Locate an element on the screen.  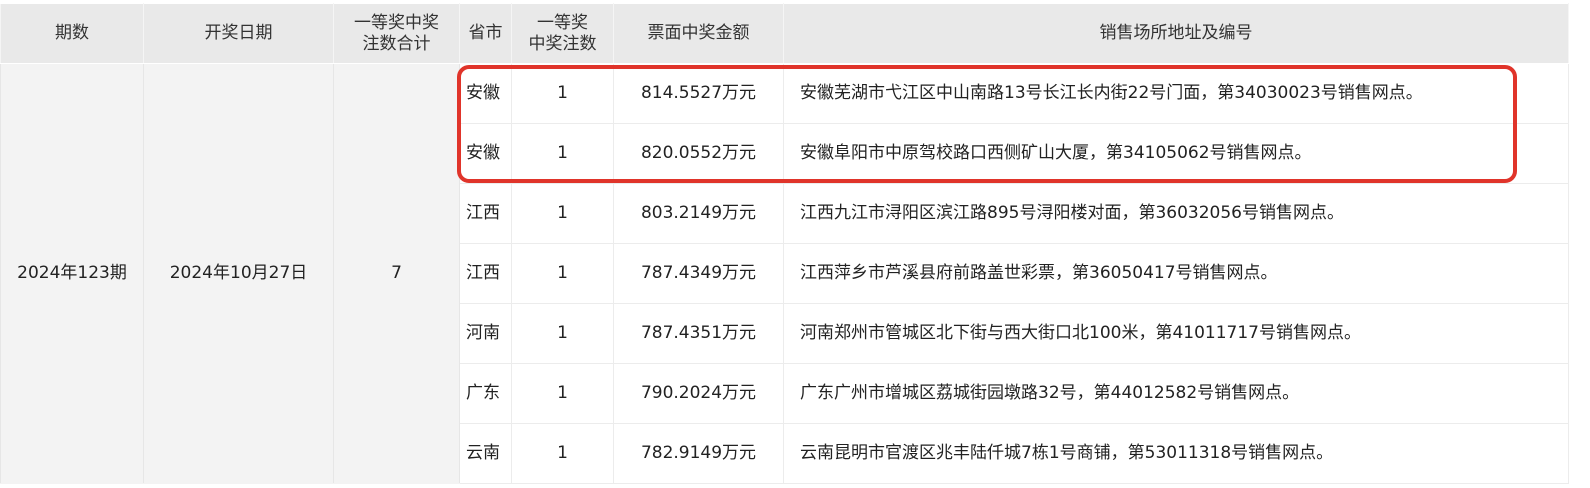
cell-amount: 787.4349万元 is located at coordinates (698, 273).